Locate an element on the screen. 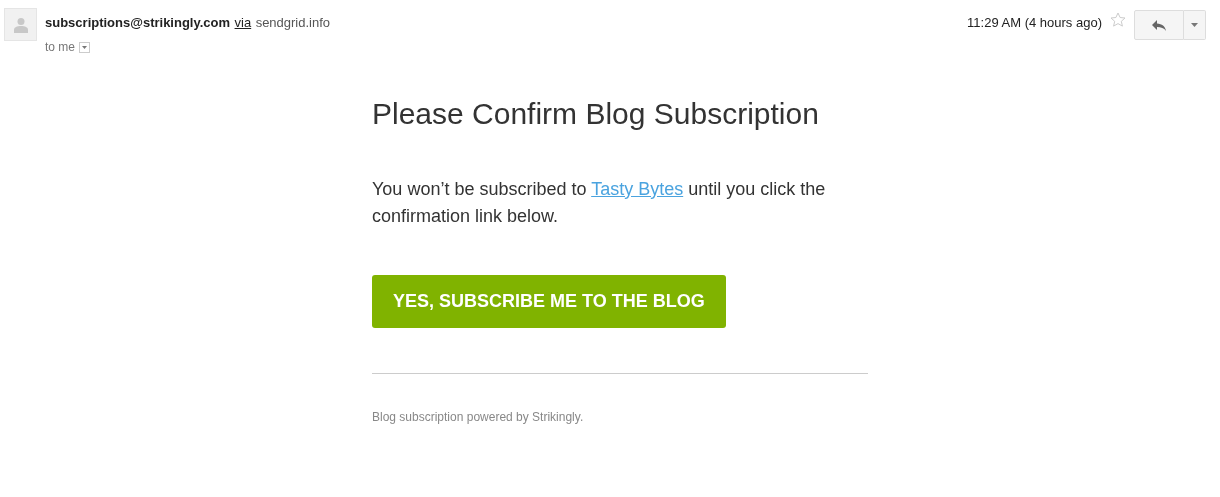 The width and height of the screenshot is (1220, 497). reply-icon is located at coordinates (1159, 25).